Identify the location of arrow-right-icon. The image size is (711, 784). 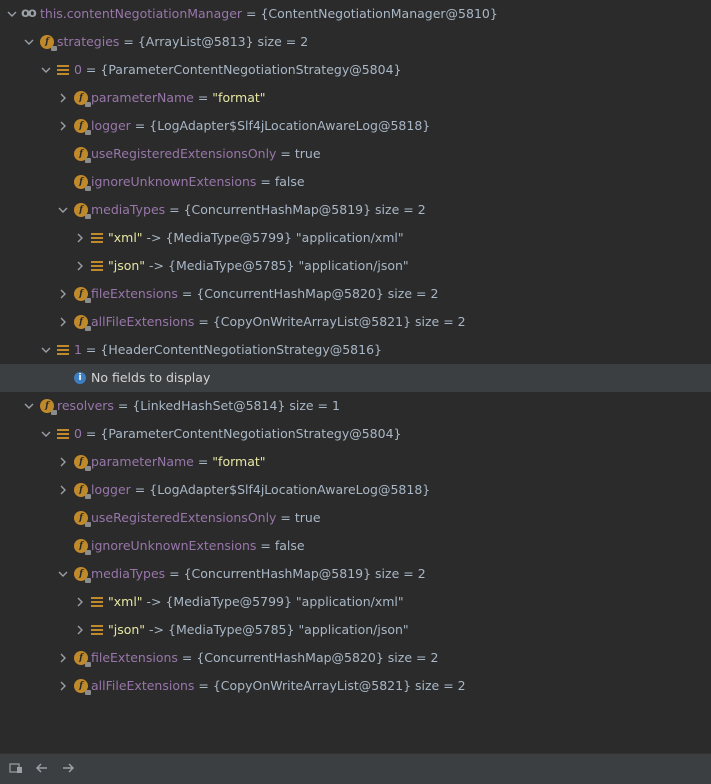
(68, 768).